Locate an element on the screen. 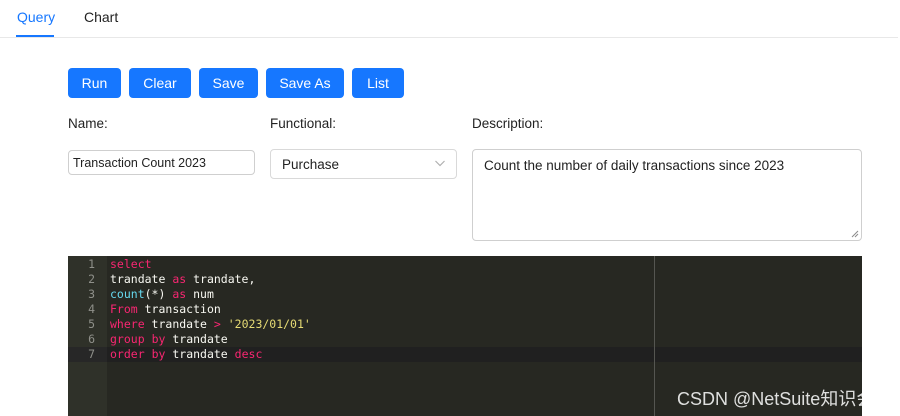 This screenshot has height=416, width=900. code-line: 2 trandate as trandate, is located at coordinates (465, 279).